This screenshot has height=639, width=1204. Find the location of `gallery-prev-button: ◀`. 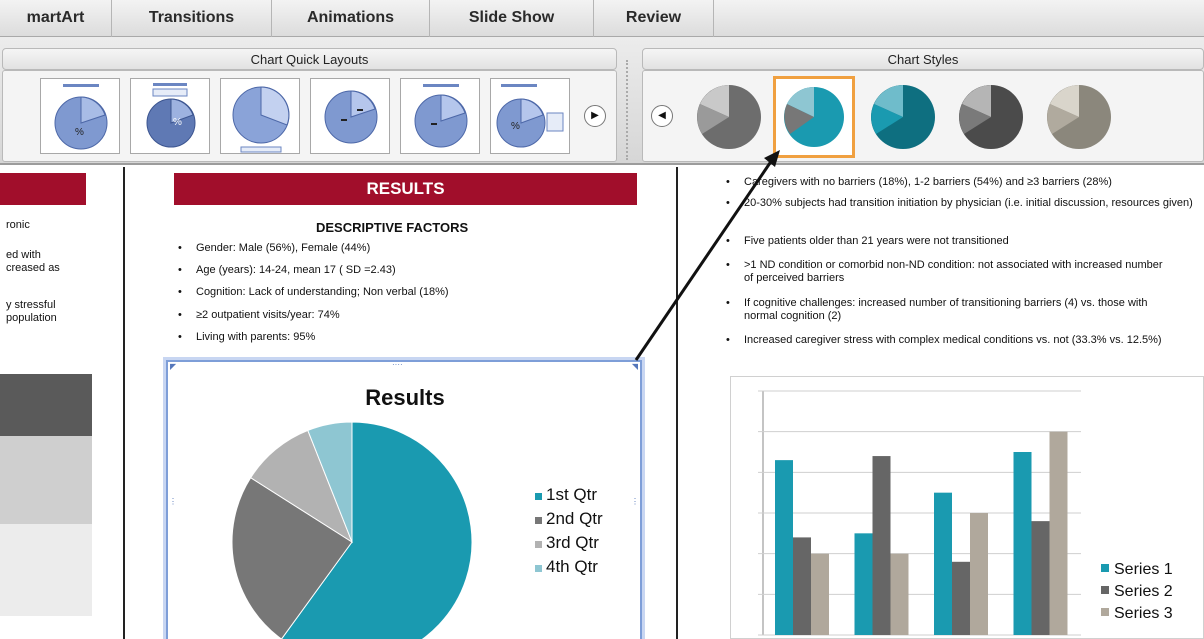

gallery-prev-button: ◀ is located at coordinates (662, 116).